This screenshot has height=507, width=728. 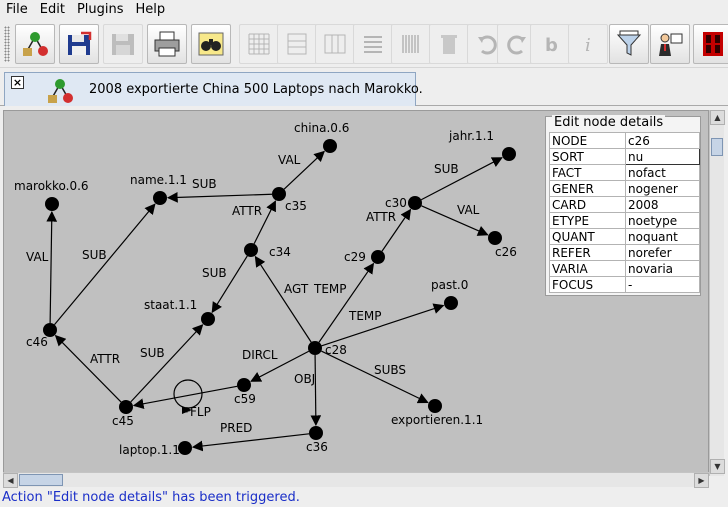 What do you see at coordinates (662, 284) in the screenshot?
I see `detail-value-focus: -` at bounding box center [662, 284].